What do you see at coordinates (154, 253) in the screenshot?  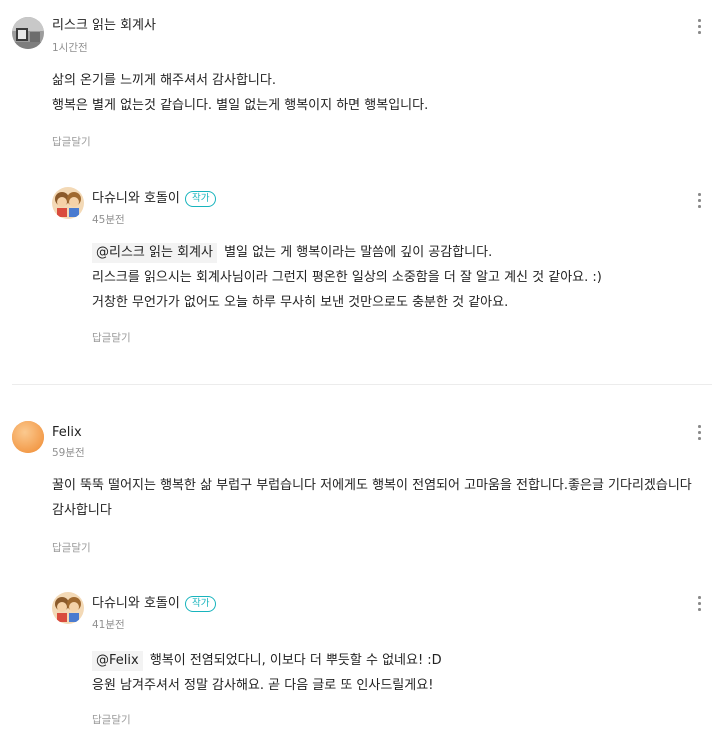 I see `mention-tag: @리스크 읽는 회계사` at bounding box center [154, 253].